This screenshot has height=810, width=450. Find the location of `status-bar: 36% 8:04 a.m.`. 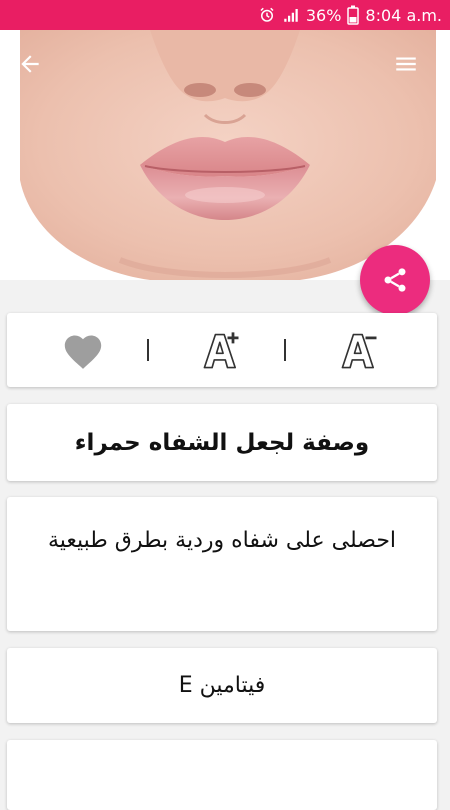

status-bar: 36% 8:04 a.m. is located at coordinates (225, 15).